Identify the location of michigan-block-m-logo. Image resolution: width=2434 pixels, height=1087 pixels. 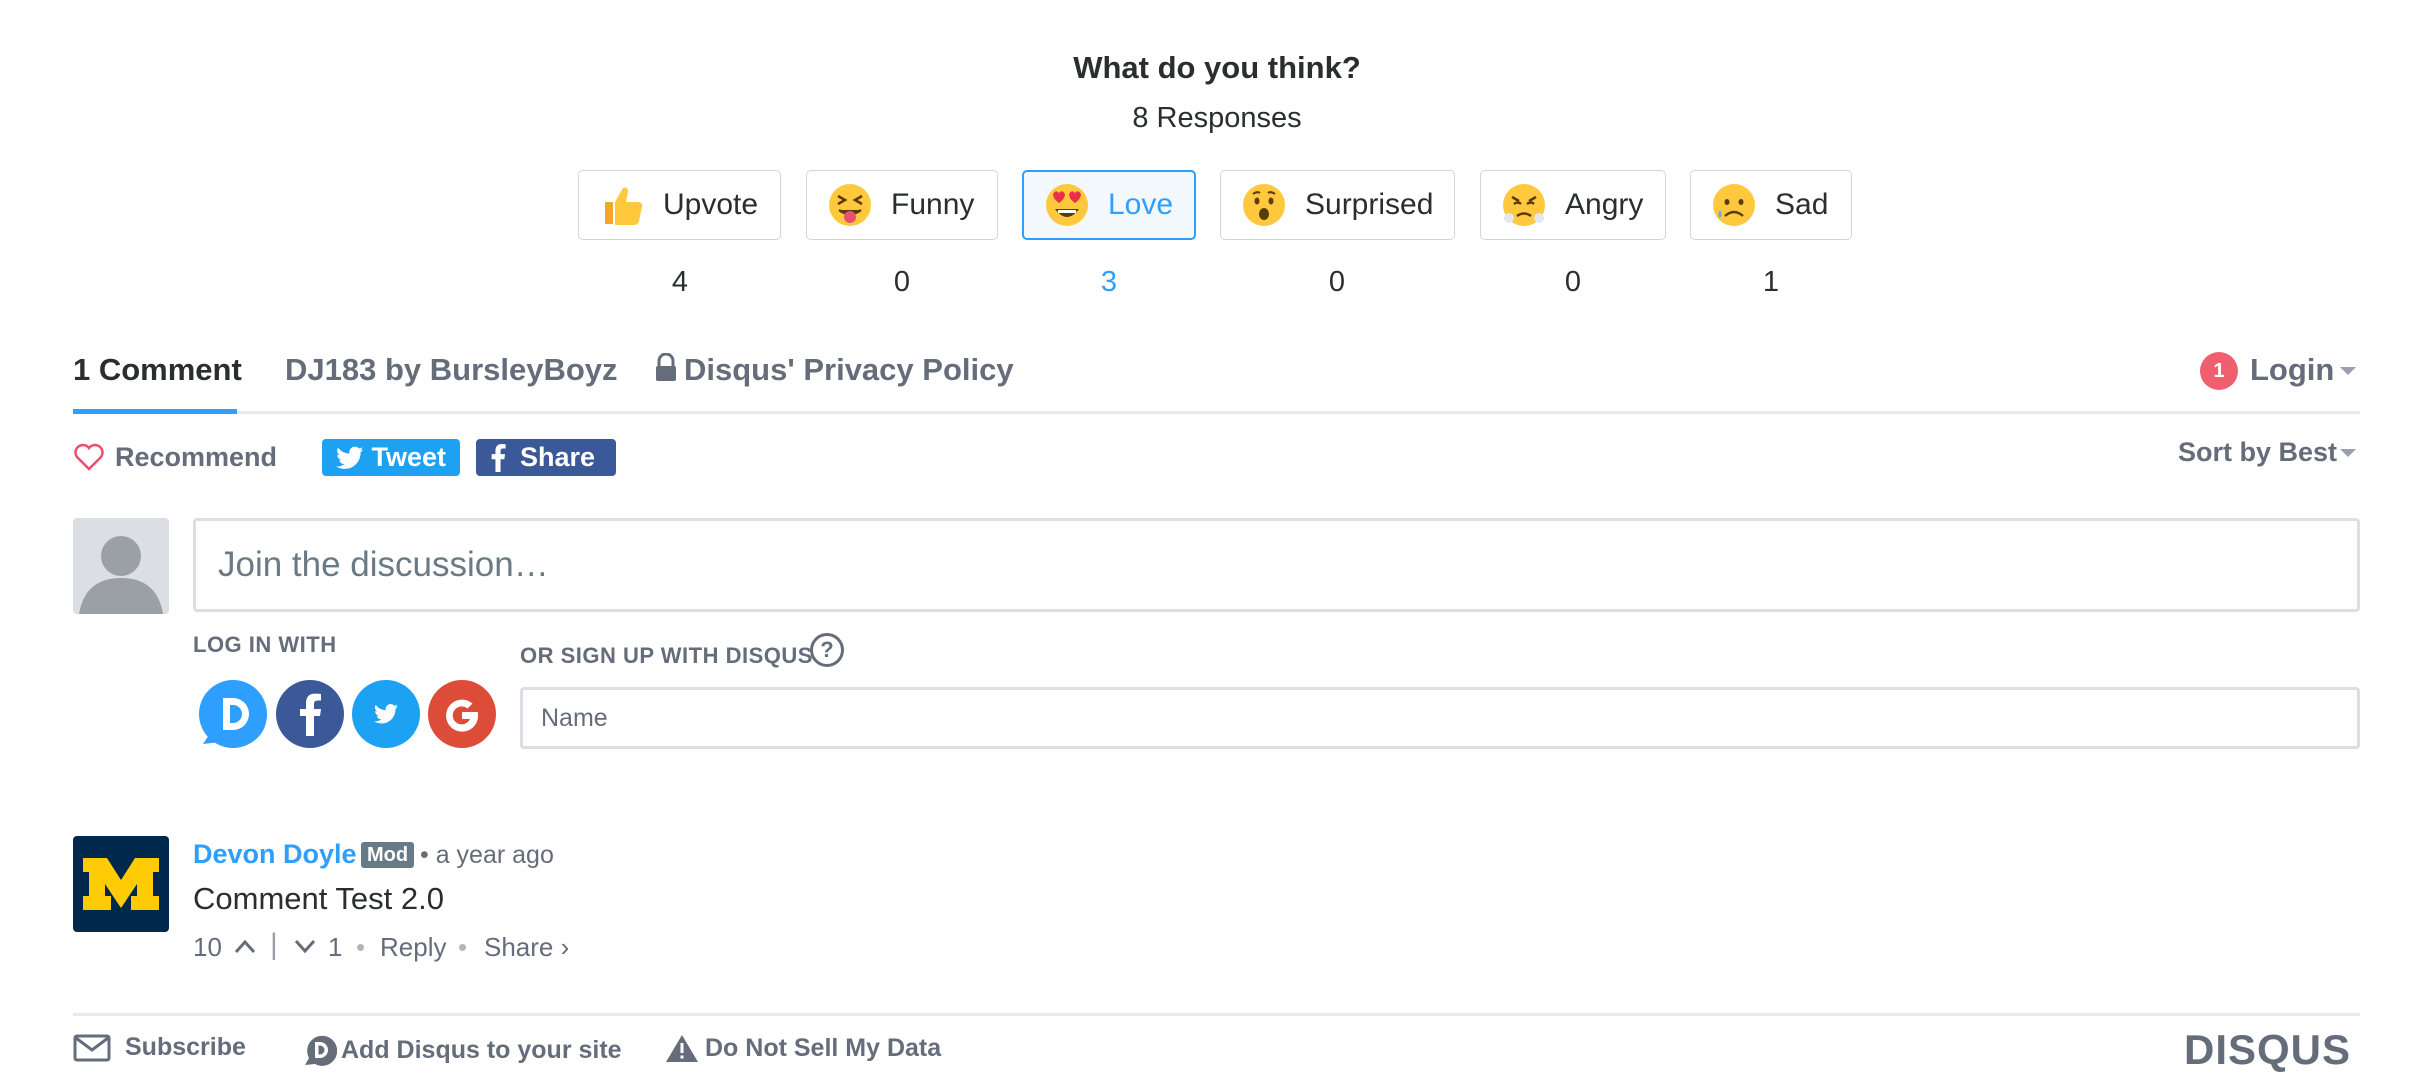
(121, 884).